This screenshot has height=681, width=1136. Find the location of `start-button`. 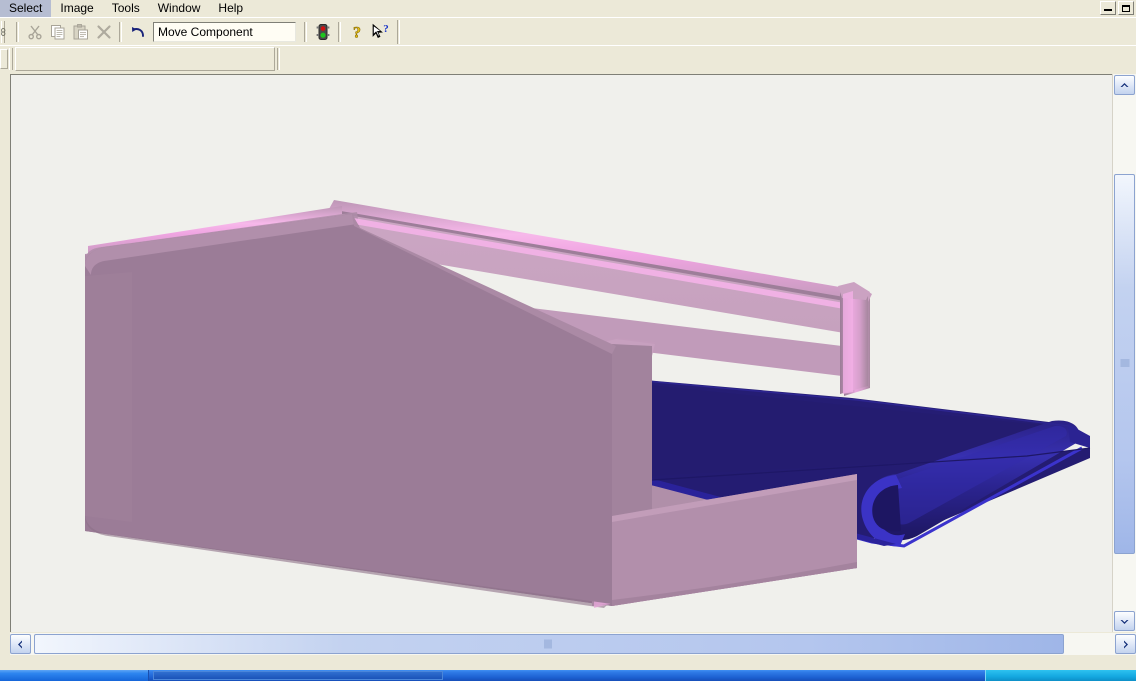

start-button is located at coordinates (74, 675).